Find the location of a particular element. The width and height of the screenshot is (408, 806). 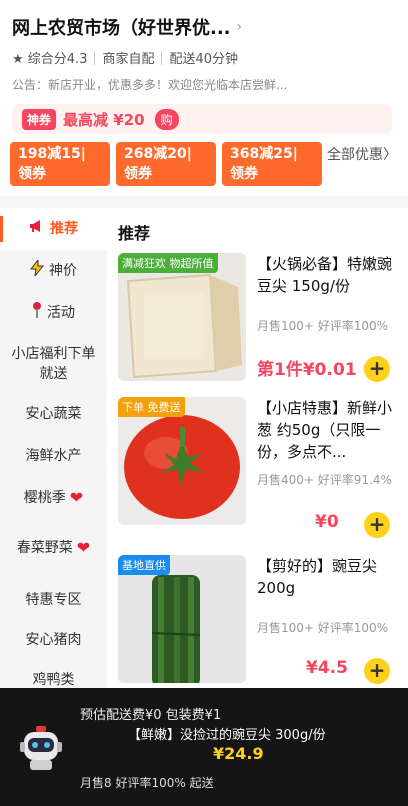

product-image-tofu-pea: 满减狂欢 物超所值 is located at coordinates (182, 317).